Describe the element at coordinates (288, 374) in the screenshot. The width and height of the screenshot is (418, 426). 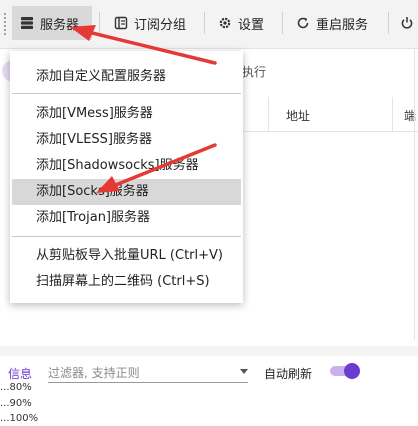
I see `auto-refresh-label: 自动刷新` at that location.